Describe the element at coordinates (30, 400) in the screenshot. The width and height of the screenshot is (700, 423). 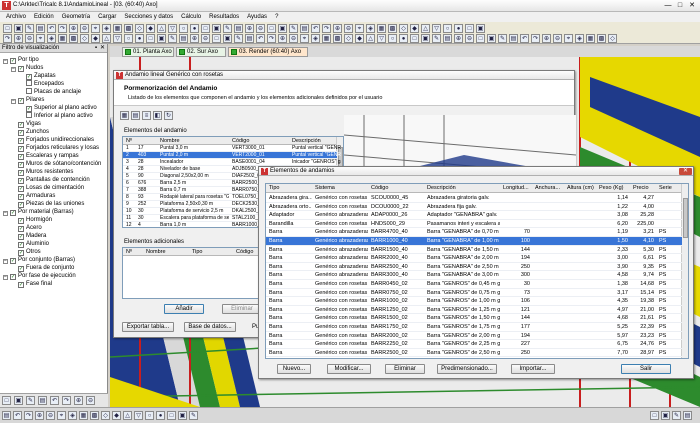
I see `panel-tool-icon: ✎` at that location.